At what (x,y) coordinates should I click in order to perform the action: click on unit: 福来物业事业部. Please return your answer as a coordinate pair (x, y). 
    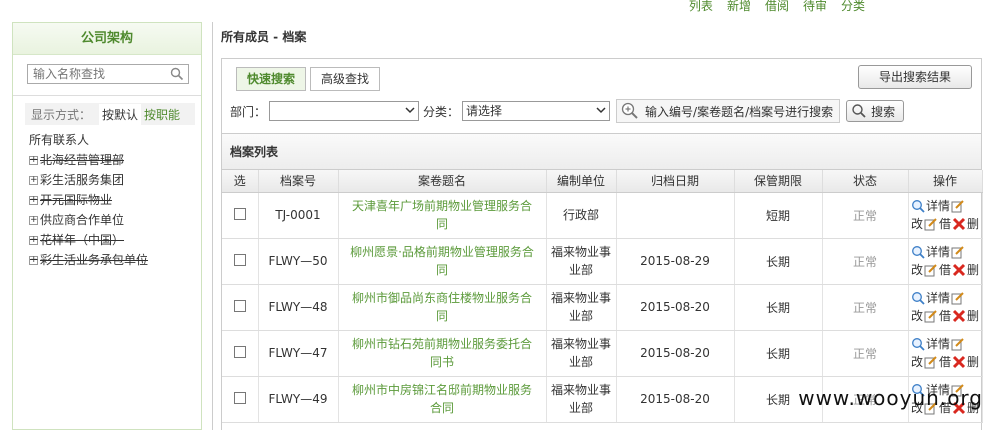
    Looking at the image, I should click on (581, 353).